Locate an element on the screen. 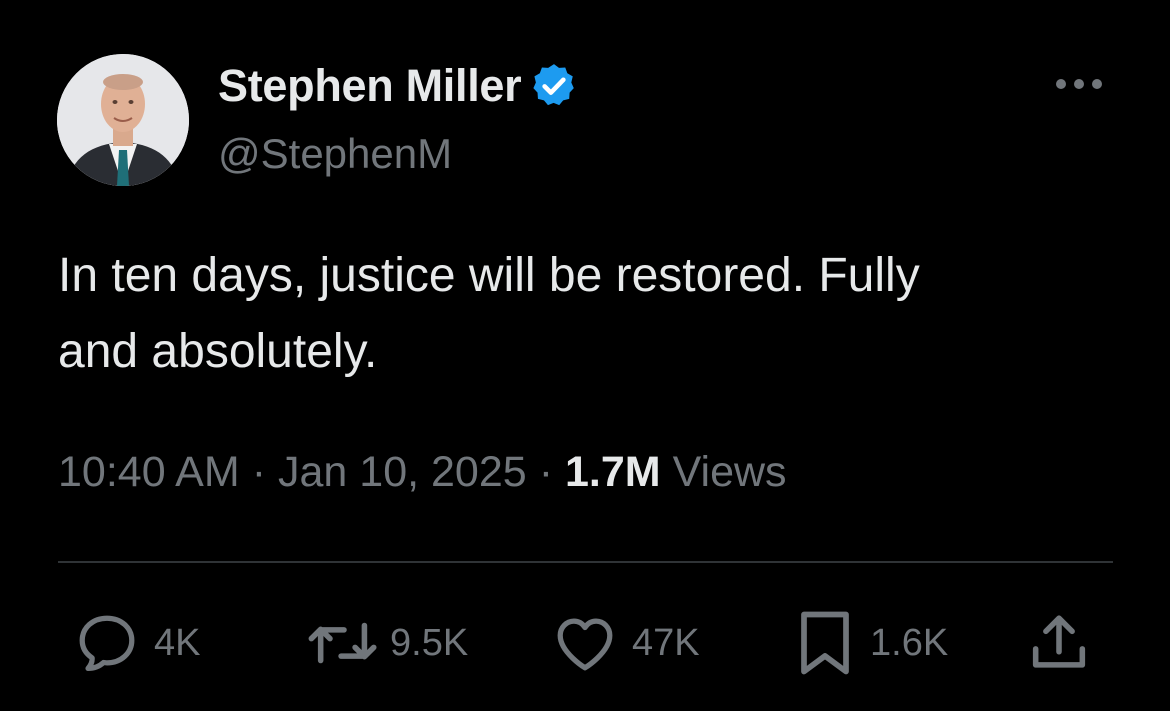 Image resolution: width=1170 pixels, height=711 pixels. bookmark-icon is located at coordinates (825, 643).